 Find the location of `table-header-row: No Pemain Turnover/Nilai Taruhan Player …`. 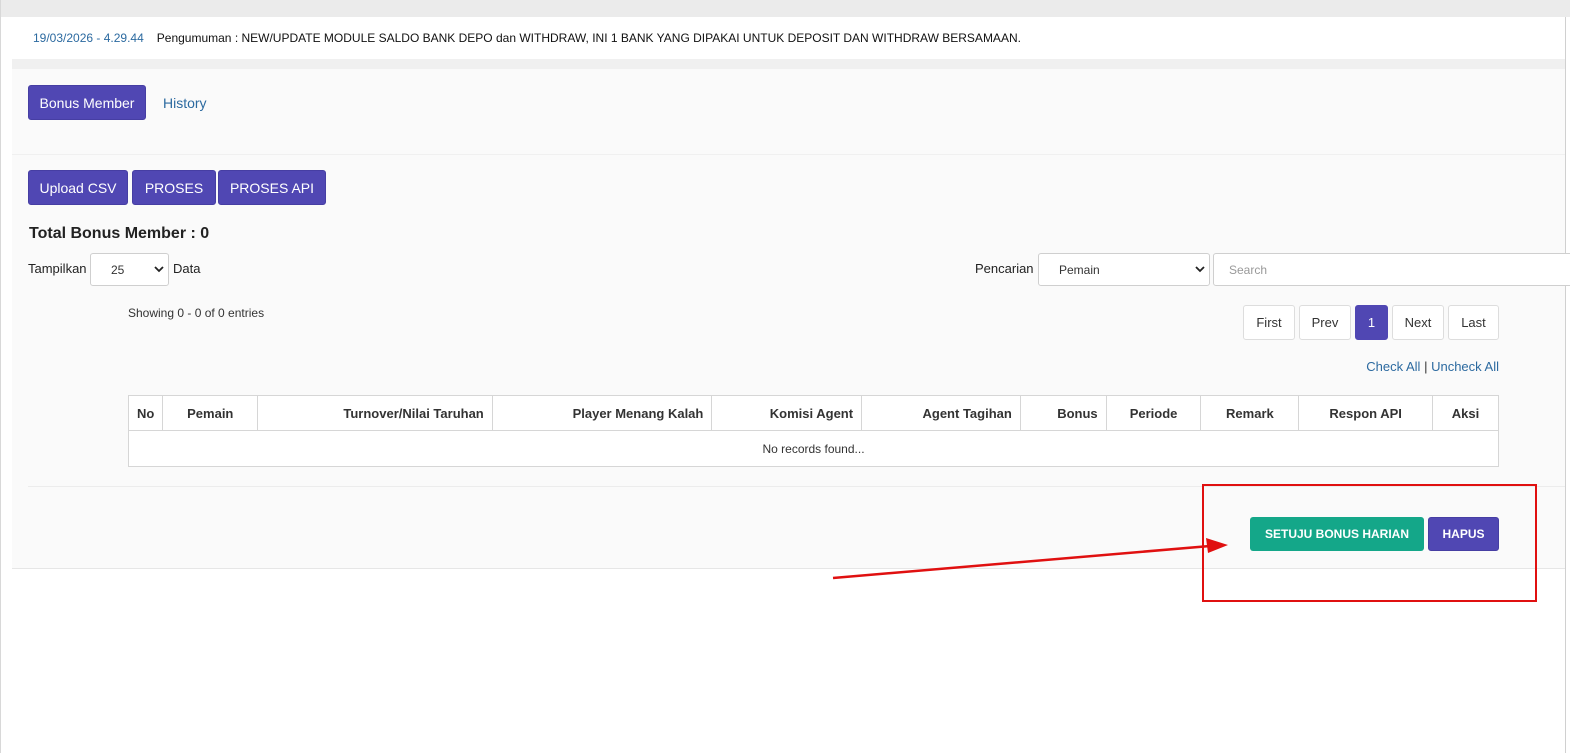

table-header-row: No Pemain Turnover/Nilai Taruhan Player … is located at coordinates (813, 413).